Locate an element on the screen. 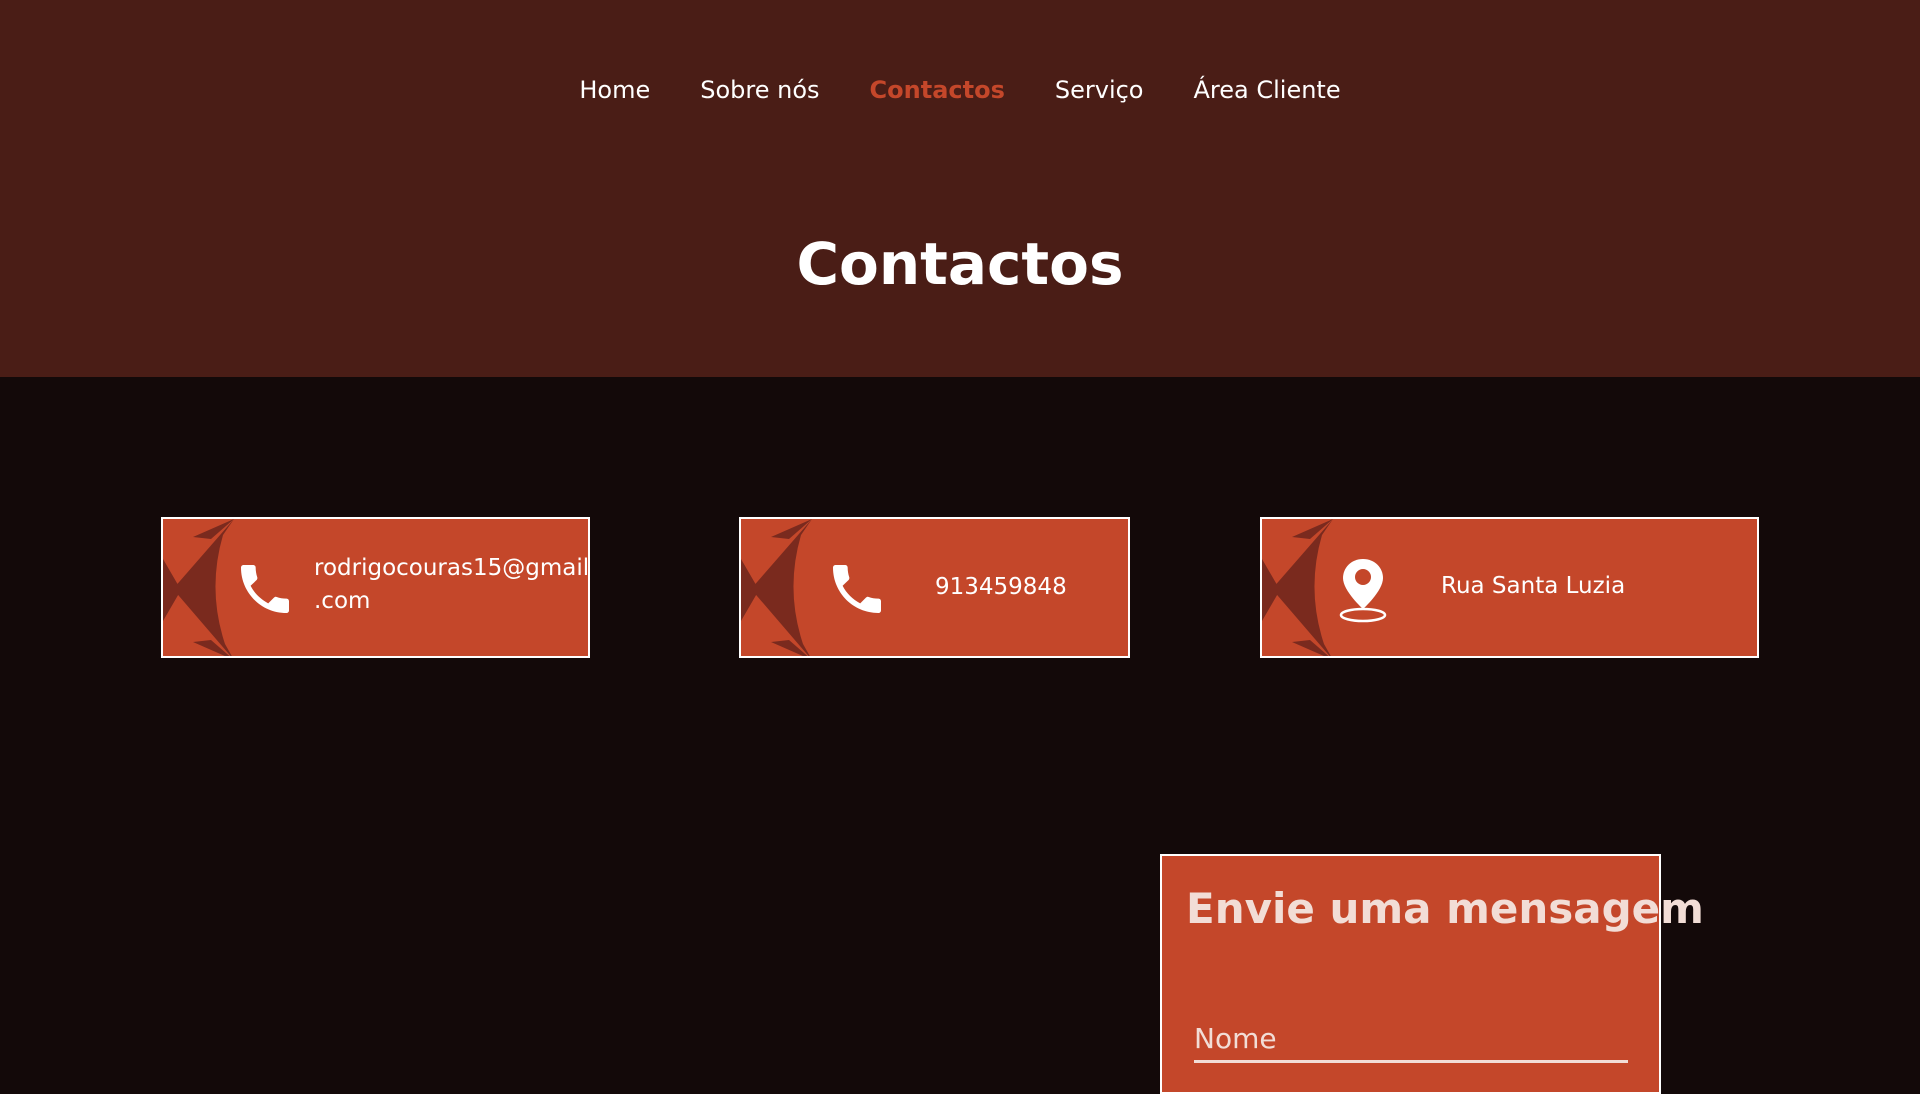 This screenshot has height=1094, width=1920. email-line-2: .com is located at coordinates (342, 601).